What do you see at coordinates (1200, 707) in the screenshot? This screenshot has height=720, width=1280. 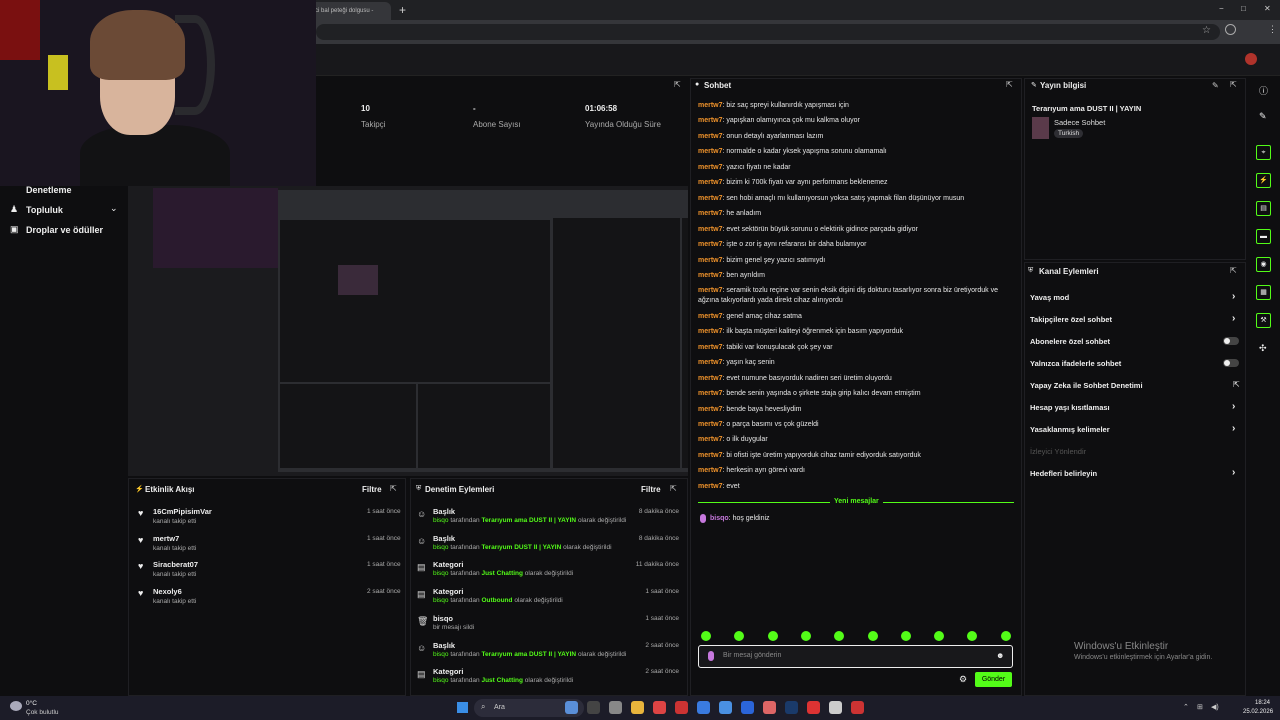 I see `network-icon: ⊞` at bounding box center [1200, 707].